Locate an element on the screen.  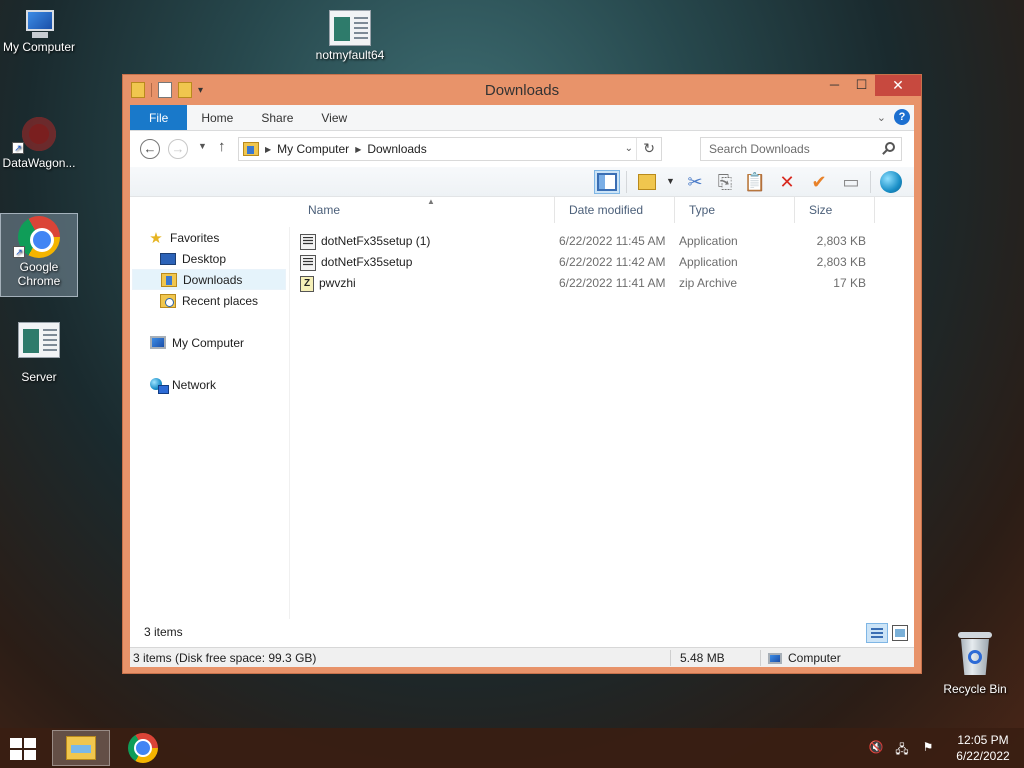
details-view-button is located at coordinates (877, 633).